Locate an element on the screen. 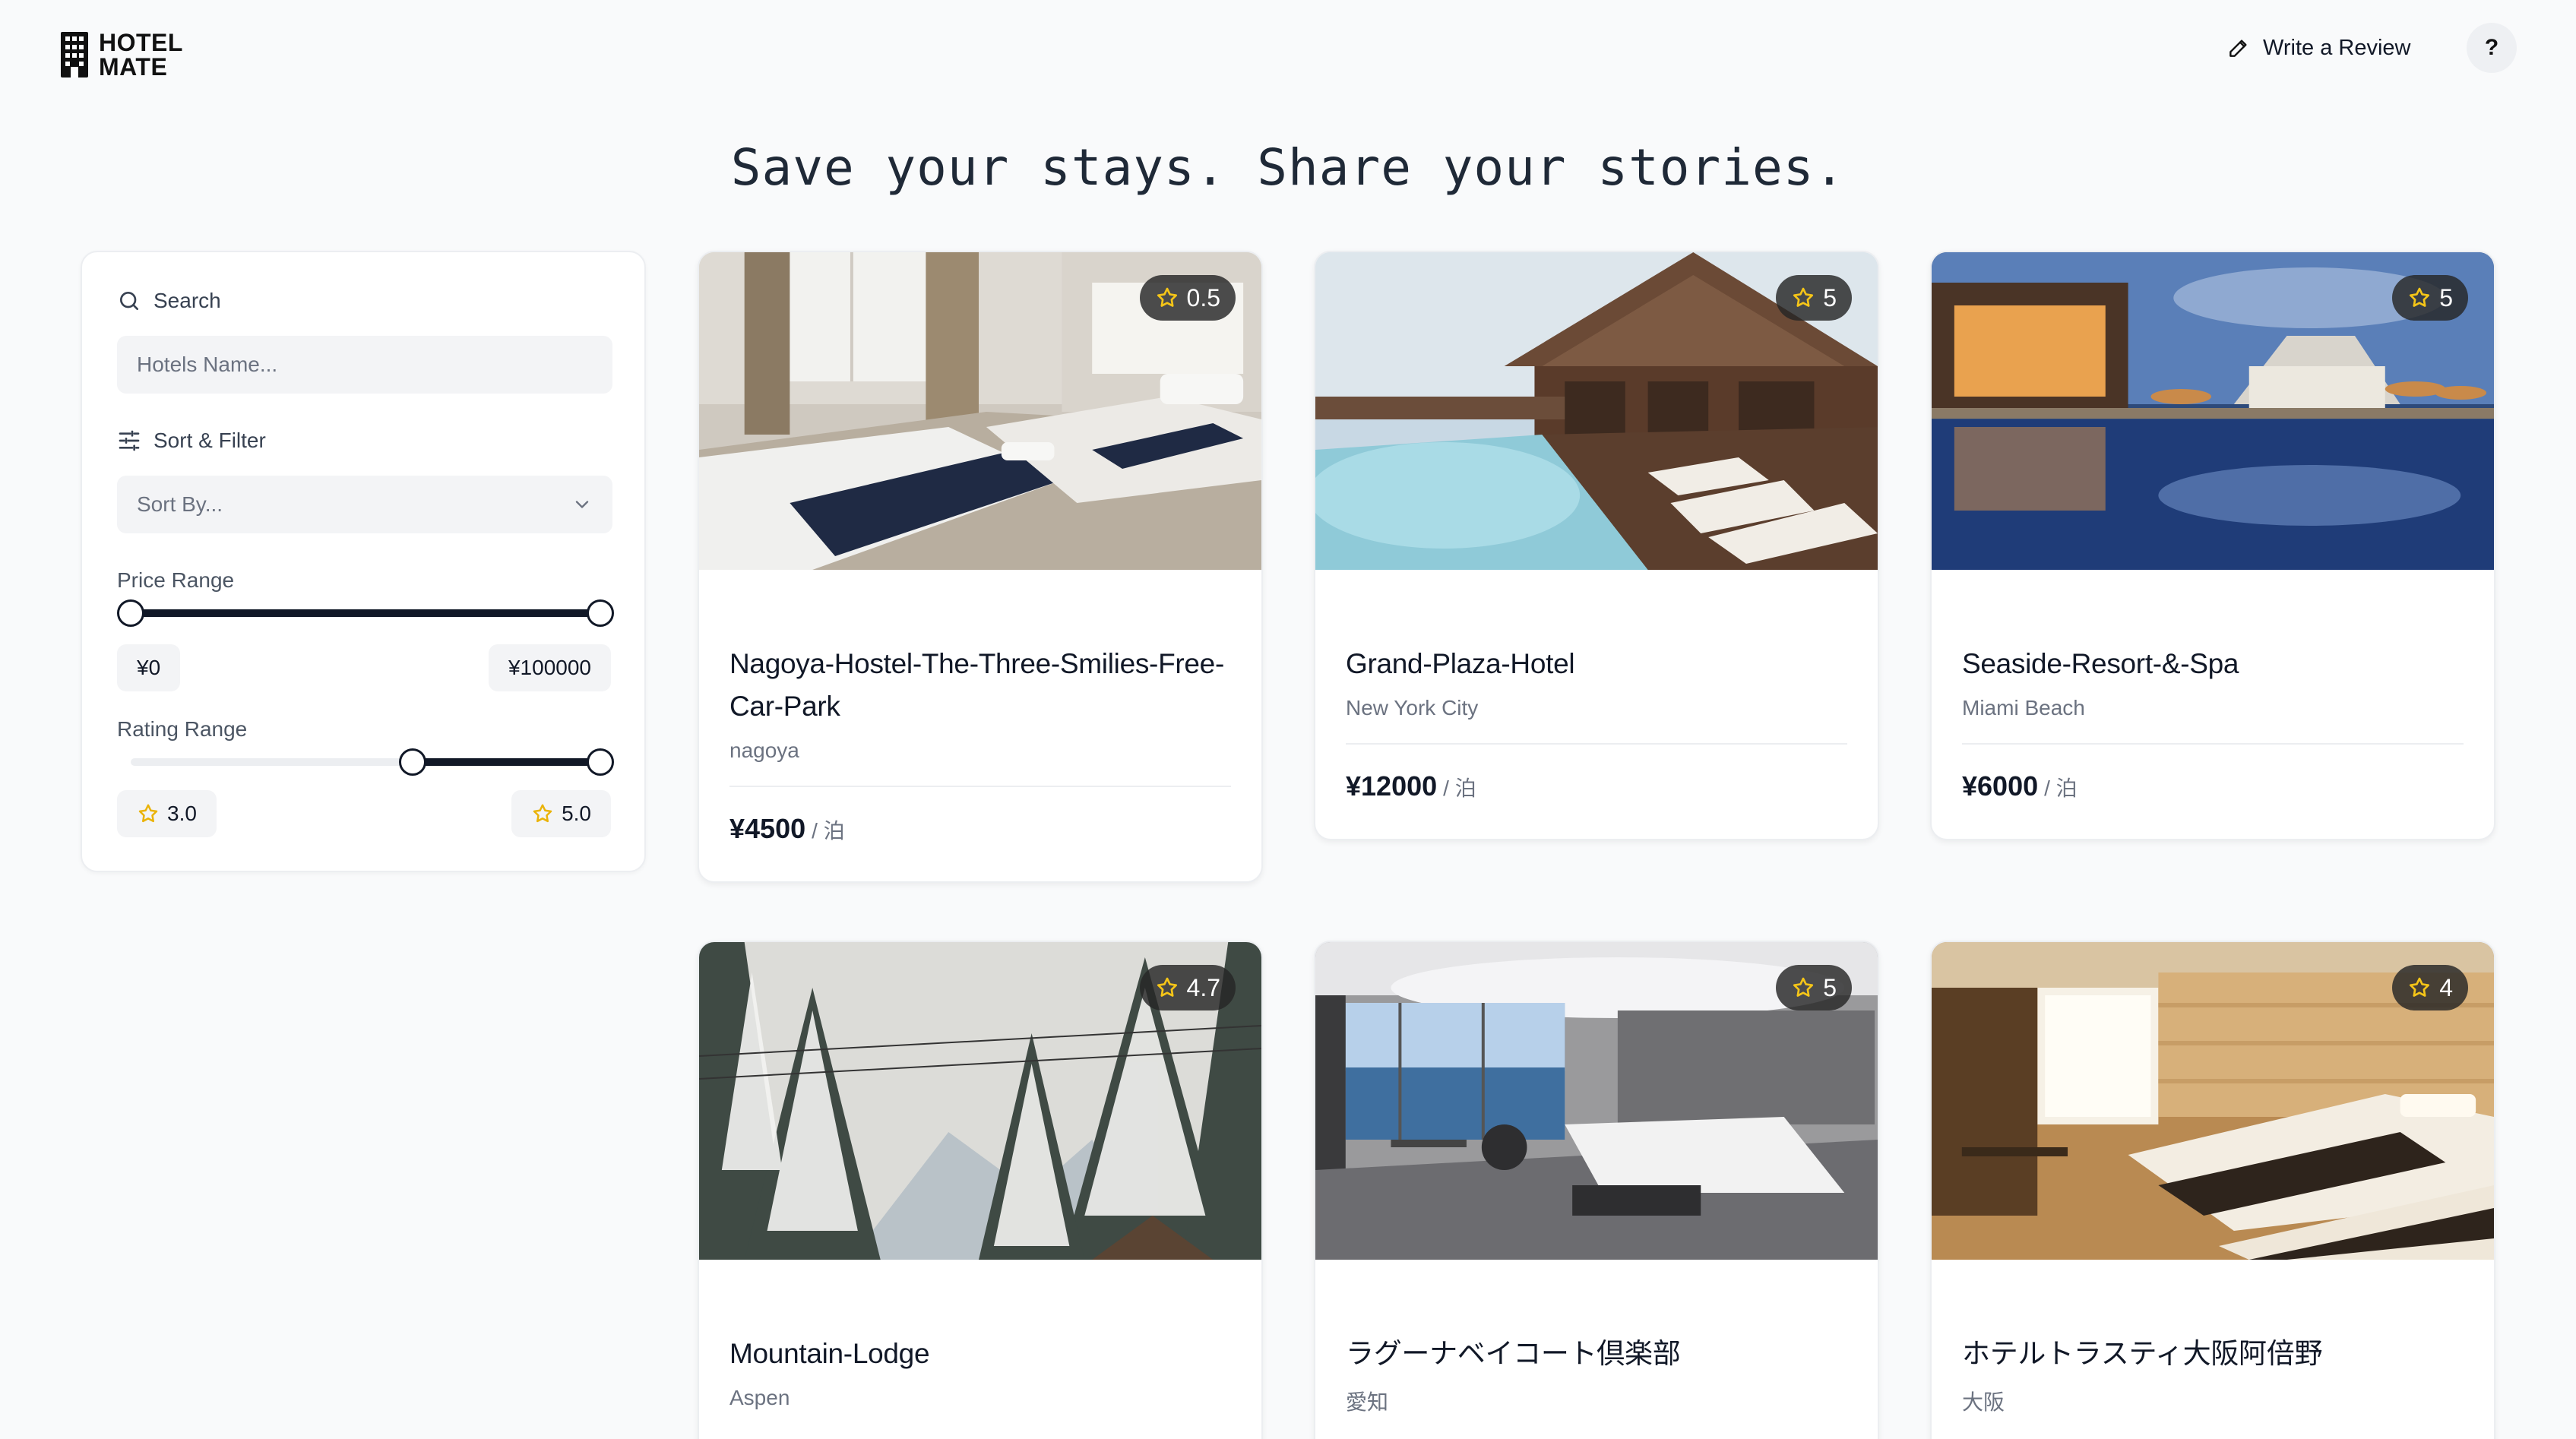 The image size is (2576, 1439). rating-range-slider is located at coordinates (372, 762).